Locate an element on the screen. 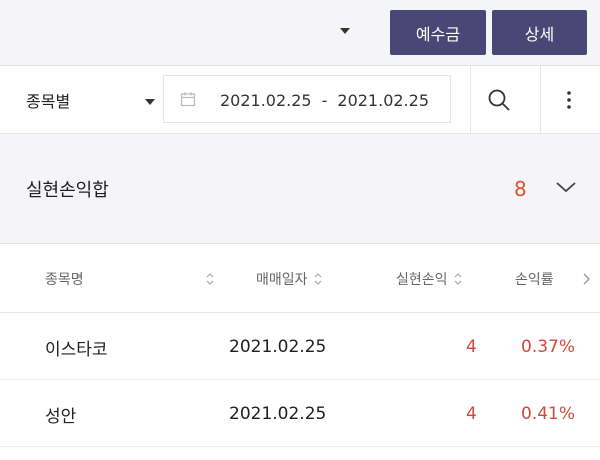 The width and height of the screenshot is (600, 460). return-rate: 0.37% is located at coordinates (548, 347).